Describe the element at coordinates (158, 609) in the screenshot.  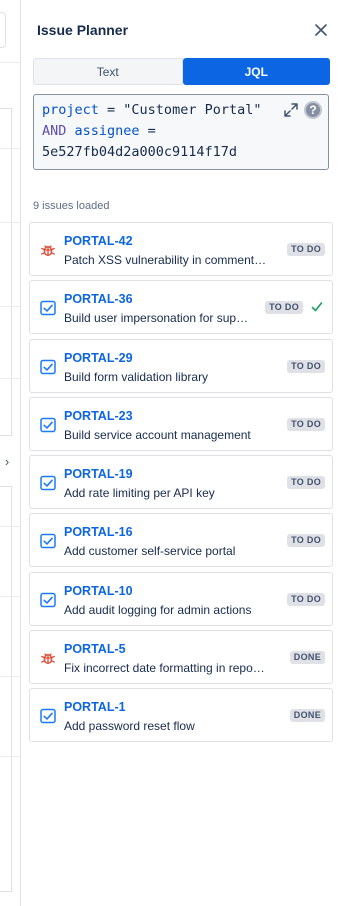
I see `issue-summary: Add audit logging for admin actions` at that location.